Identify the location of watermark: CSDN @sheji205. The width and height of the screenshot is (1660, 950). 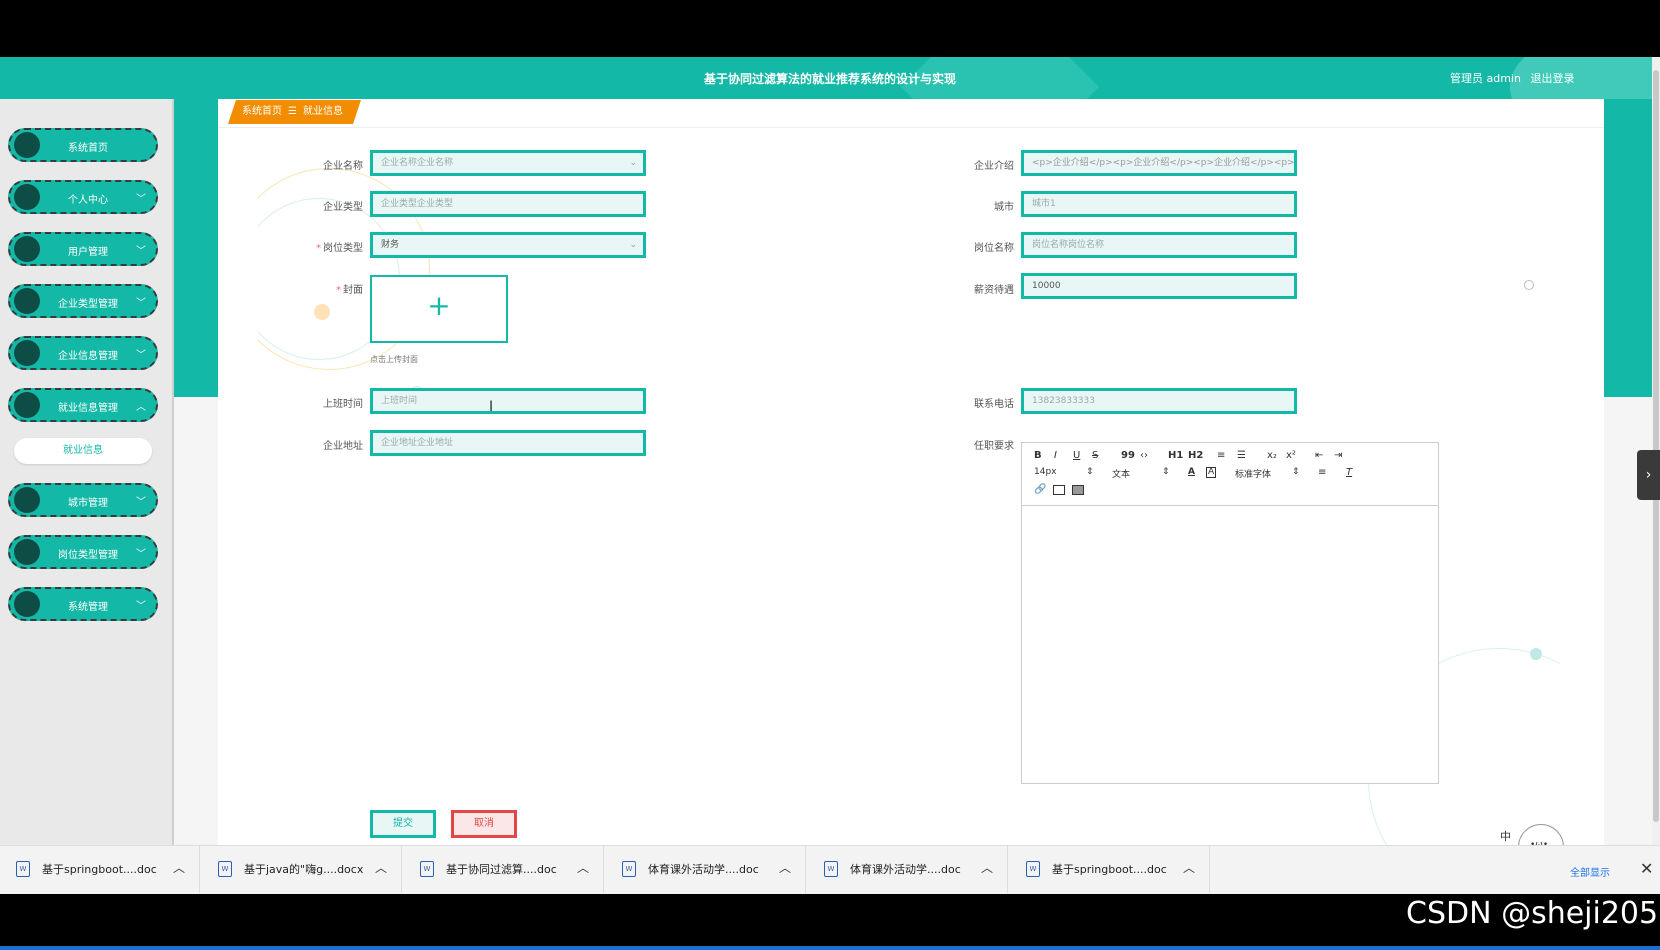
(1532, 913).